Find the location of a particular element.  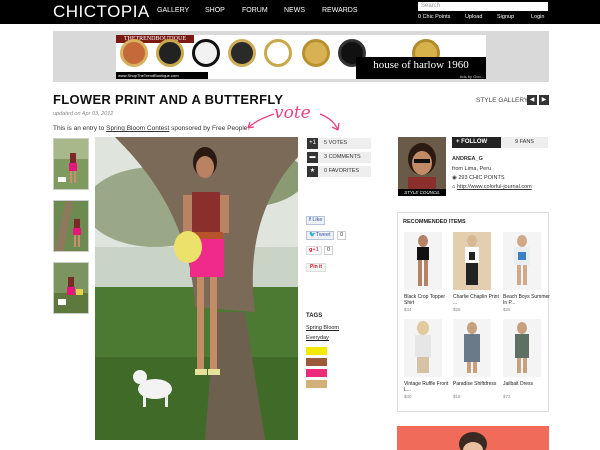

search-input: Search is located at coordinates (483, 6).